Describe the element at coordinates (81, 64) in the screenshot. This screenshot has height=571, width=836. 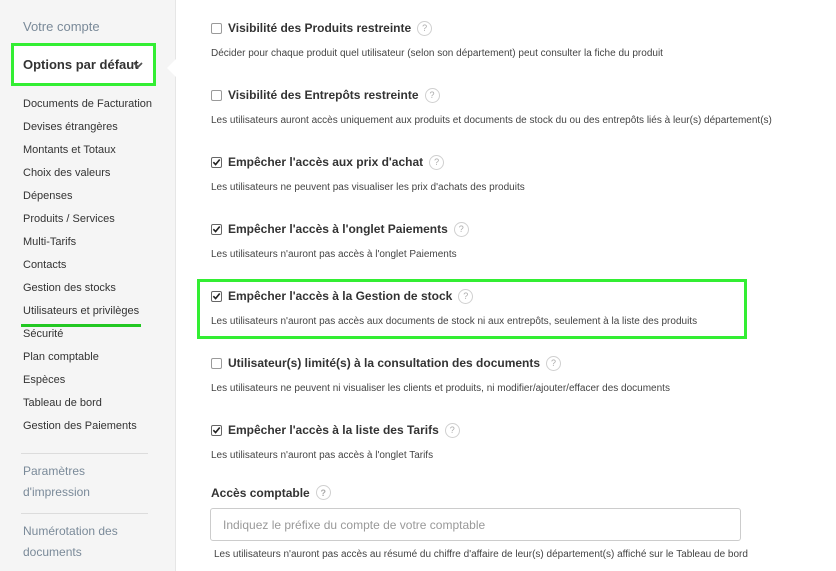
I see `sidebar-group-label: Options par défaut` at that location.